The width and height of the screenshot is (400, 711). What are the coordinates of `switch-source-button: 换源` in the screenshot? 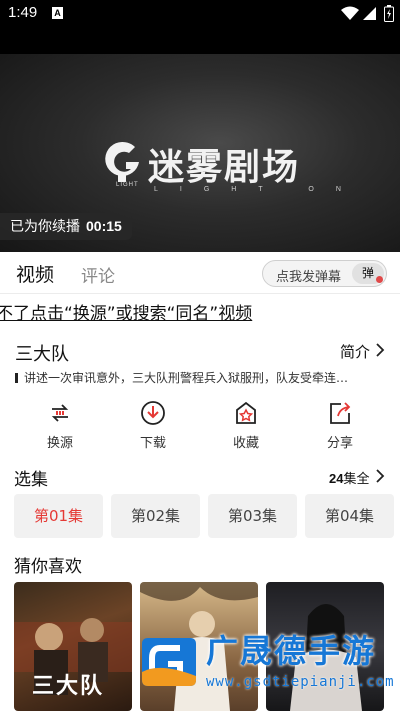 It's located at (60, 423).